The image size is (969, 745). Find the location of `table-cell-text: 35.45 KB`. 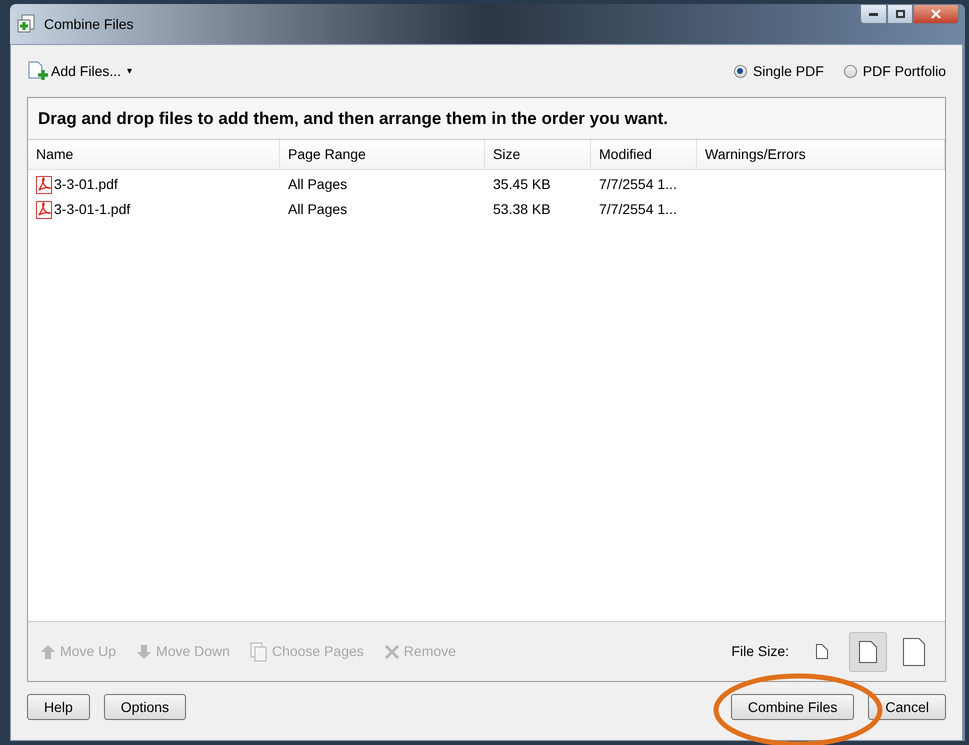

table-cell-text: 35.45 KB is located at coordinates (522, 184).